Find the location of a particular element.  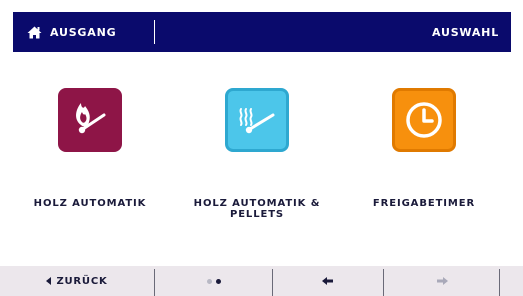

home-button-label: AUSGANG is located at coordinates (83, 32).